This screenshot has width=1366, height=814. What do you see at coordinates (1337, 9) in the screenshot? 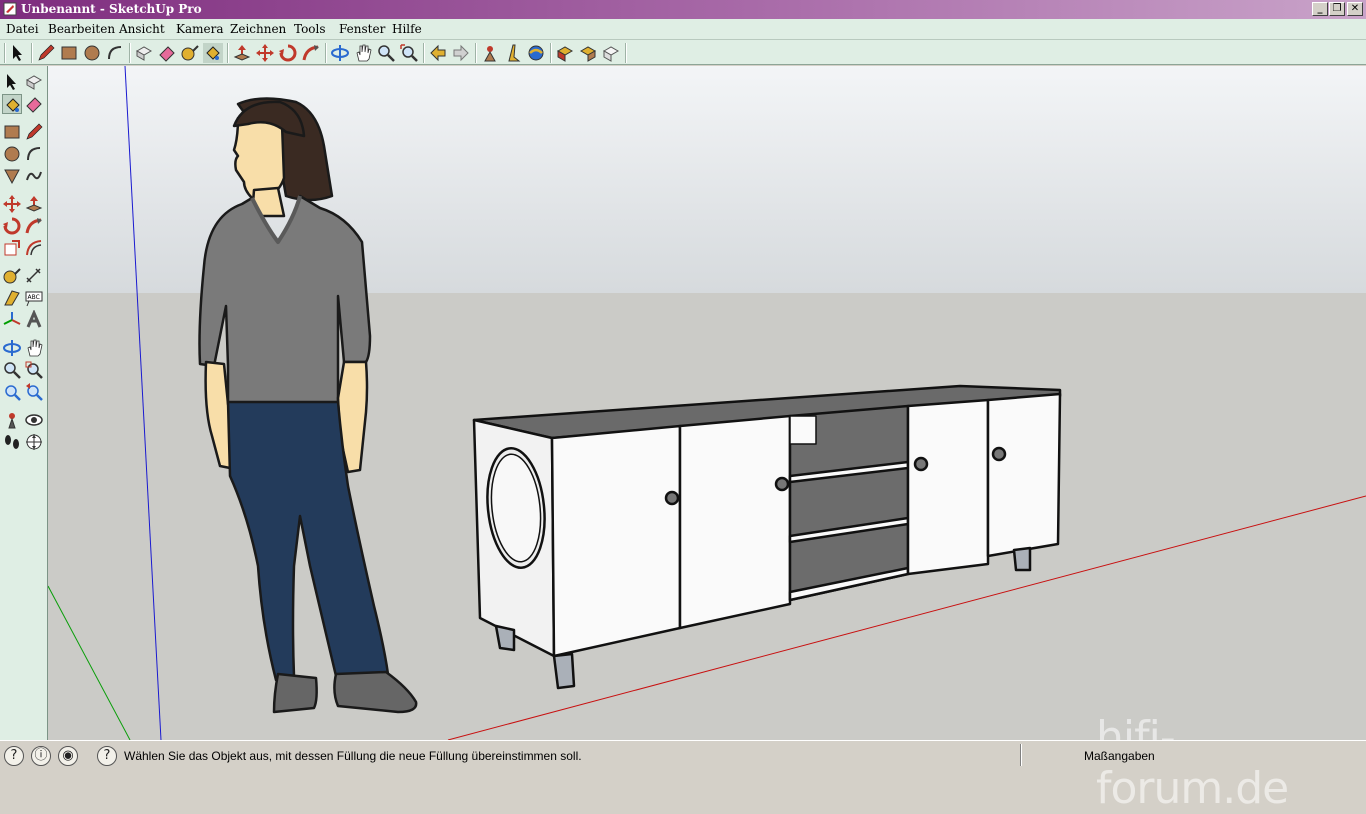
I see `restore-button: ❐` at bounding box center [1337, 9].